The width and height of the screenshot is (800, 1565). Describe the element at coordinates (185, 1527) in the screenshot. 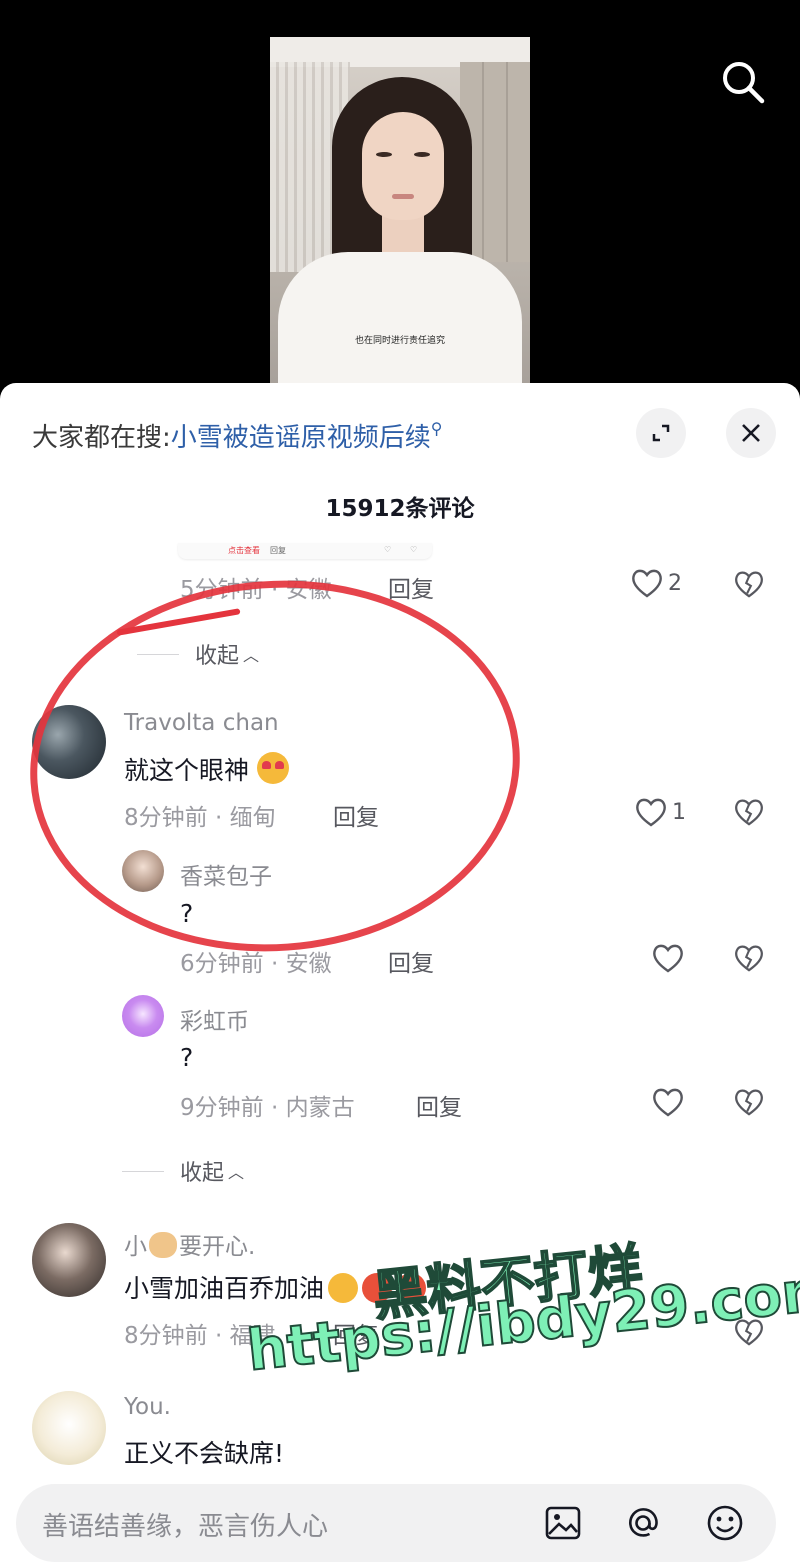

I see `comment-input-placeholder: 善语结善缘，恶言伤人心` at that location.